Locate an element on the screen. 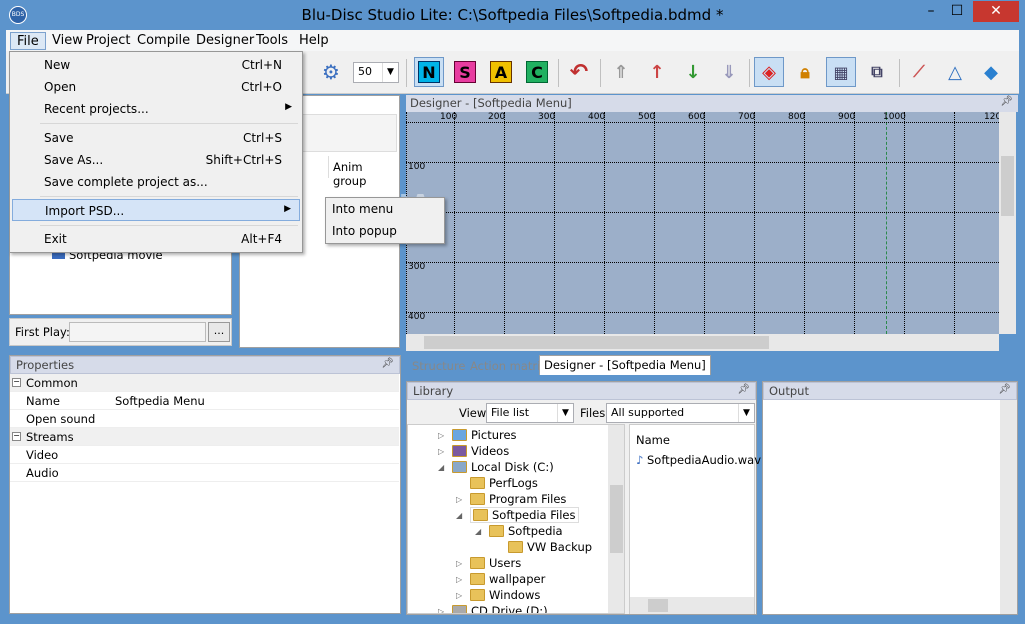 The height and width of the screenshot is (624, 1025). file-item: ♪ SoftpediaAudio.wav is located at coordinates (698, 460).